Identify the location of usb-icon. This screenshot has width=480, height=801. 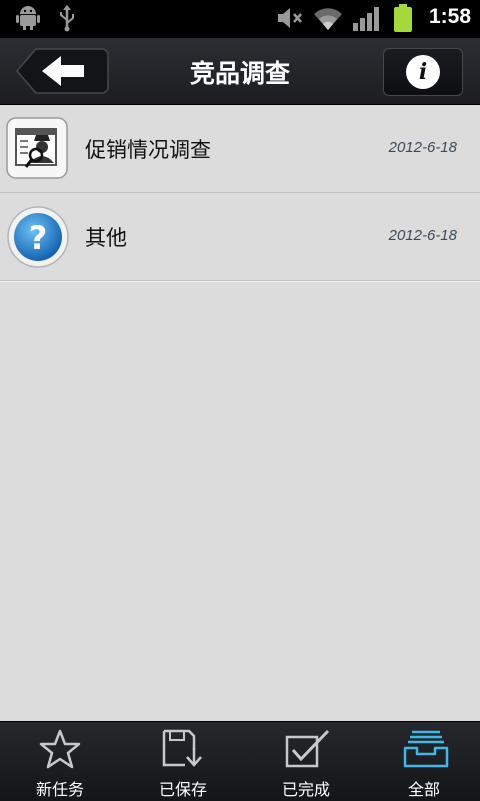
(67, 20).